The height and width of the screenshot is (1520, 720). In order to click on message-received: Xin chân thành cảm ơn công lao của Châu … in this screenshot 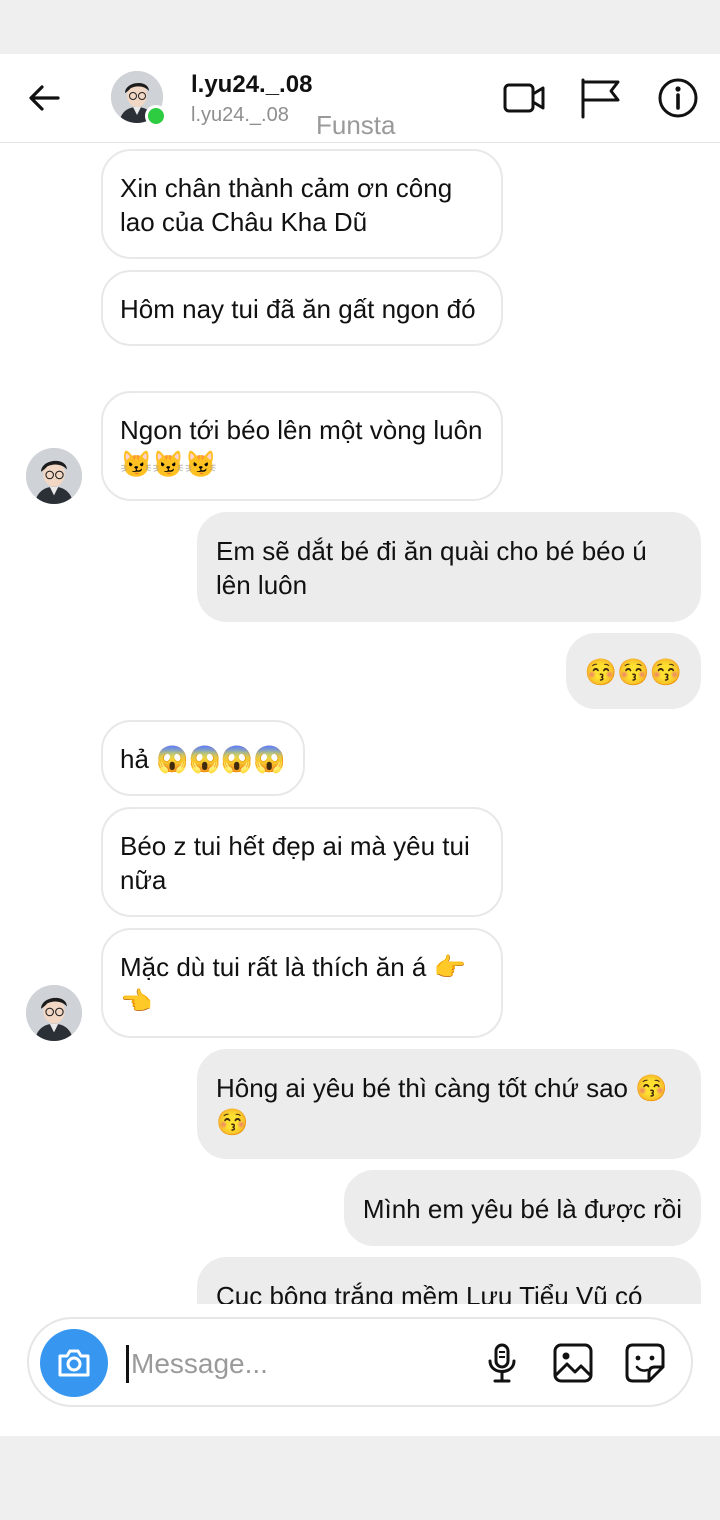, I will do `click(302, 204)`.